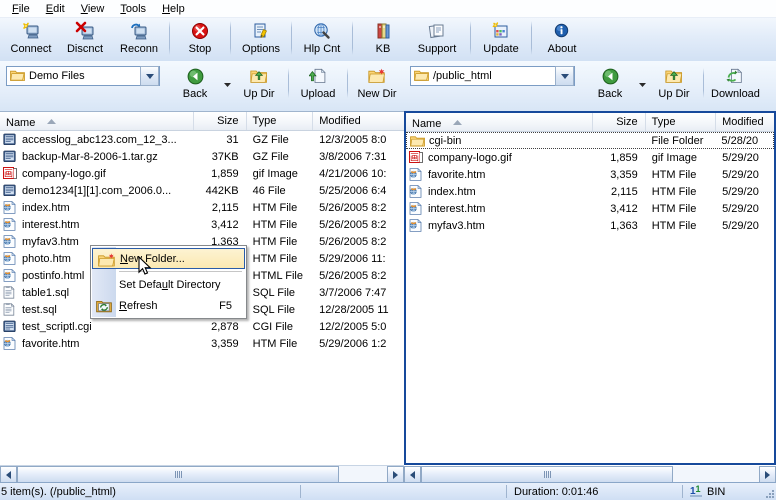  What do you see at coordinates (225, 156) in the screenshot?
I see `file-size-cell: 37KB` at bounding box center [225, 156].